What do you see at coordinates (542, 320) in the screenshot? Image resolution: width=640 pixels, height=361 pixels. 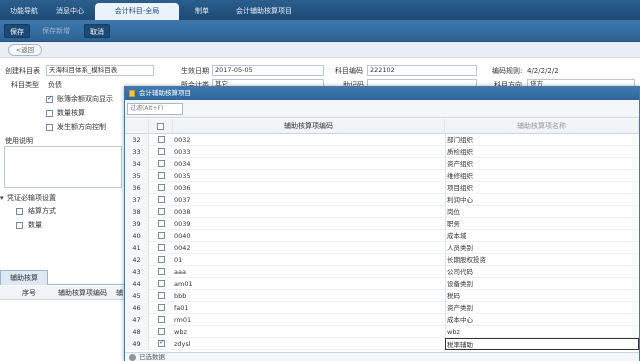 I see `aux-item-name: 成本中心` at bounding box center [542, 320].